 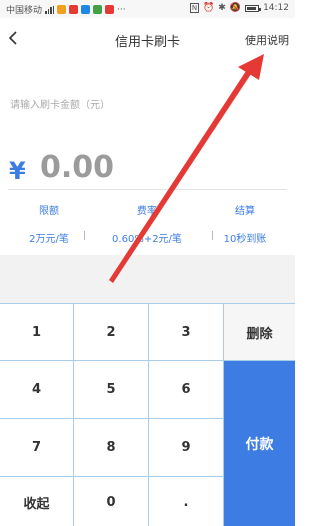 What do you see at coordinates (245, 223) in the screenshot?
I see `info-settlement: 结算 10秒到账` at bounding box center [245, 223].